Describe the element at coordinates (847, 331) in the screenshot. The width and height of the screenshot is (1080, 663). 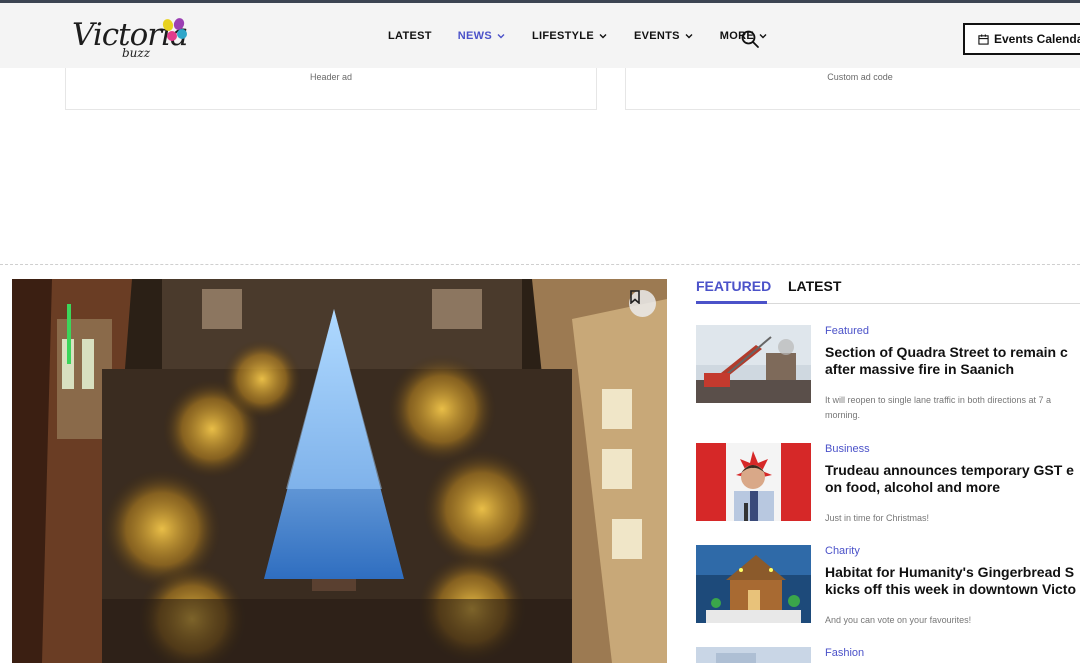
I see `article-category: Featured` at that location.